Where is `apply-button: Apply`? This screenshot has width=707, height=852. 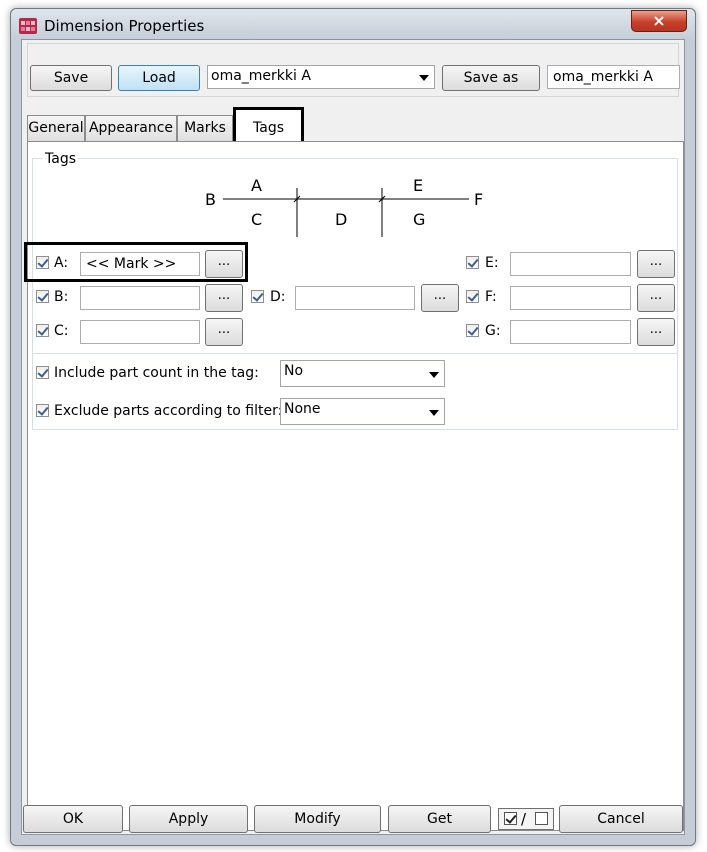 apply-button: Apply is located at coordinates (188, 819).